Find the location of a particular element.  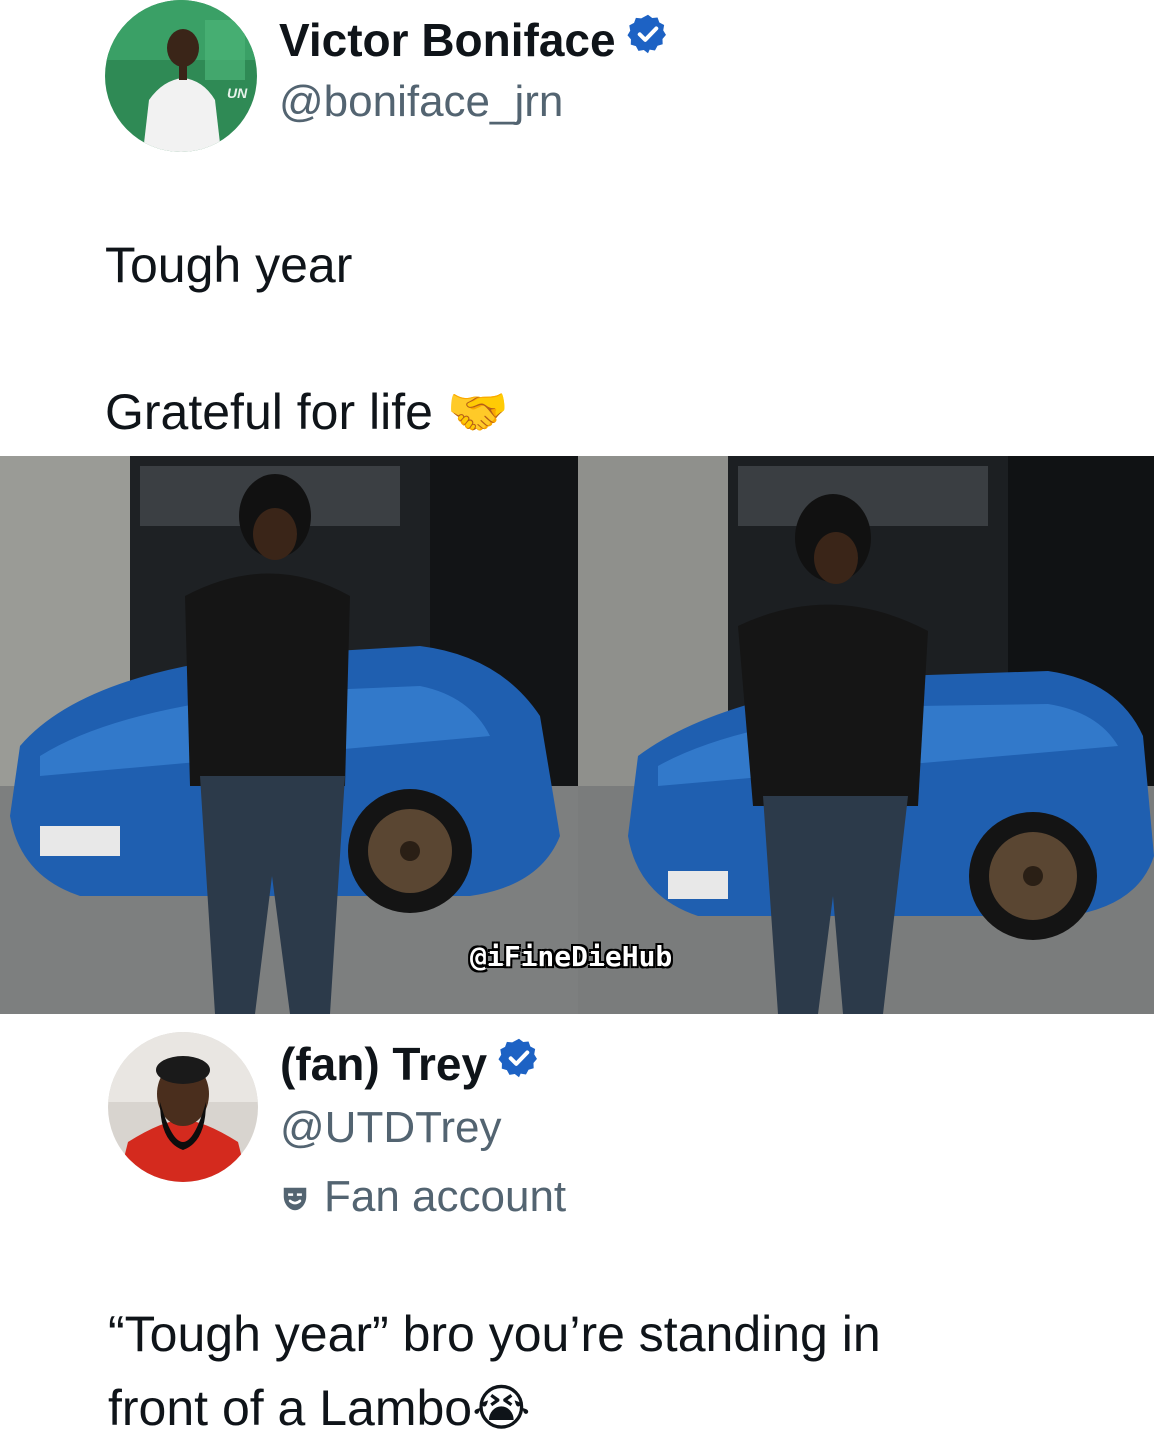

original-tweet-header: UN Victor Boniface @boniface_jrn is located at coordinates (387, 76).